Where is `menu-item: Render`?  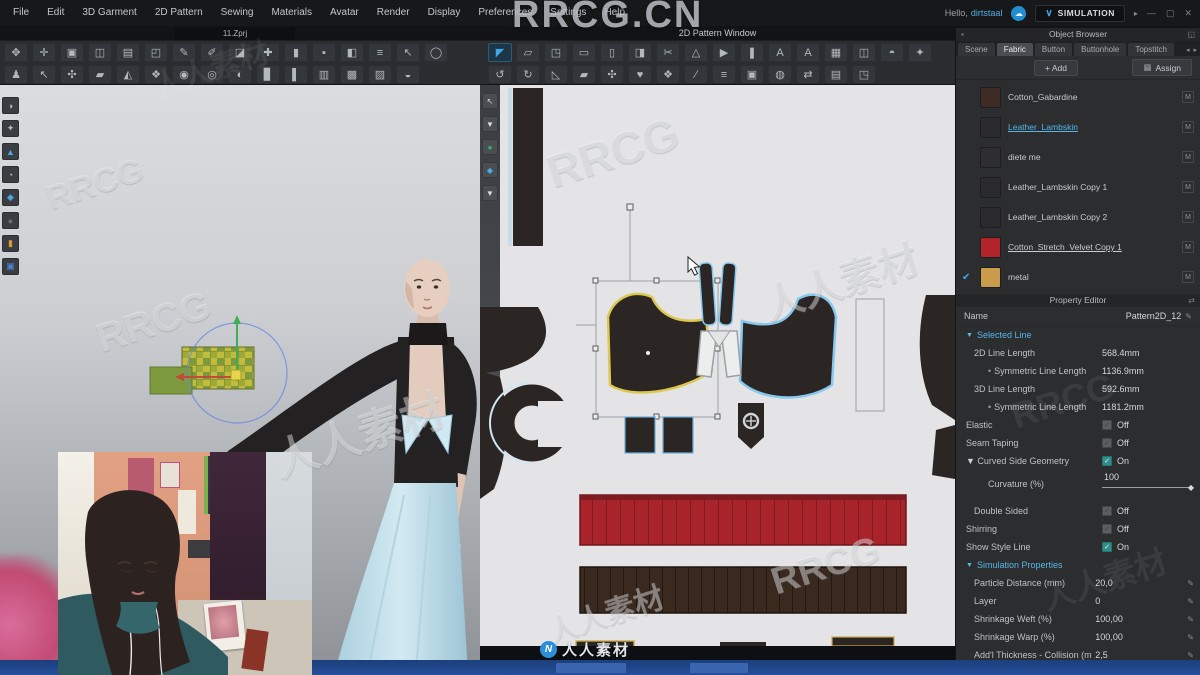
menu-item: Render is located at coordinates (393, 13).